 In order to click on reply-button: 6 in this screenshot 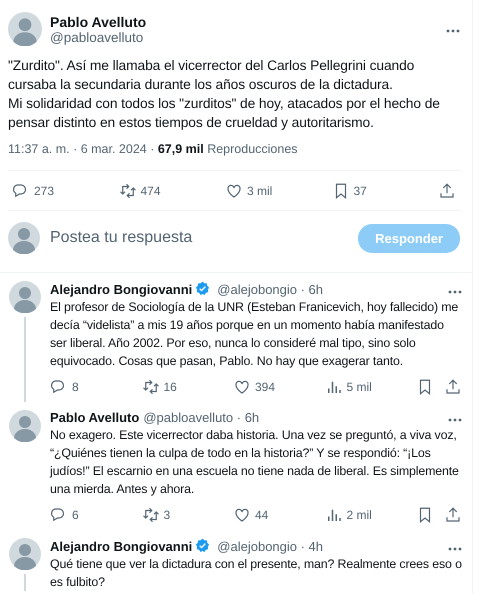, I will do `click(64, 515)`.